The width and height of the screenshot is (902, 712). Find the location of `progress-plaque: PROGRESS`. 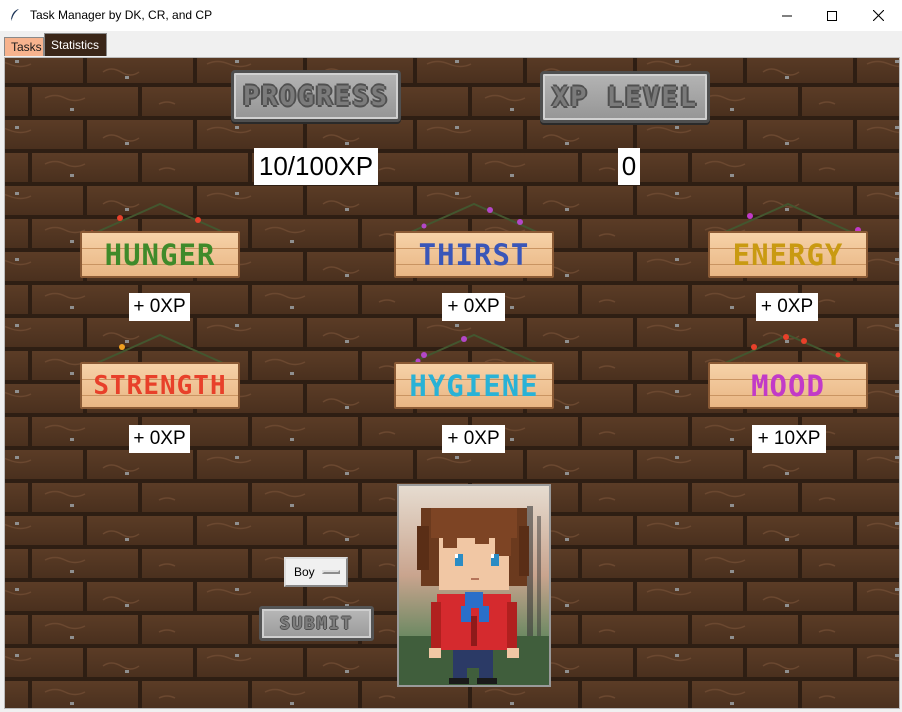

progress-plaque: PROGRESS is located at coordinates (316, 96).